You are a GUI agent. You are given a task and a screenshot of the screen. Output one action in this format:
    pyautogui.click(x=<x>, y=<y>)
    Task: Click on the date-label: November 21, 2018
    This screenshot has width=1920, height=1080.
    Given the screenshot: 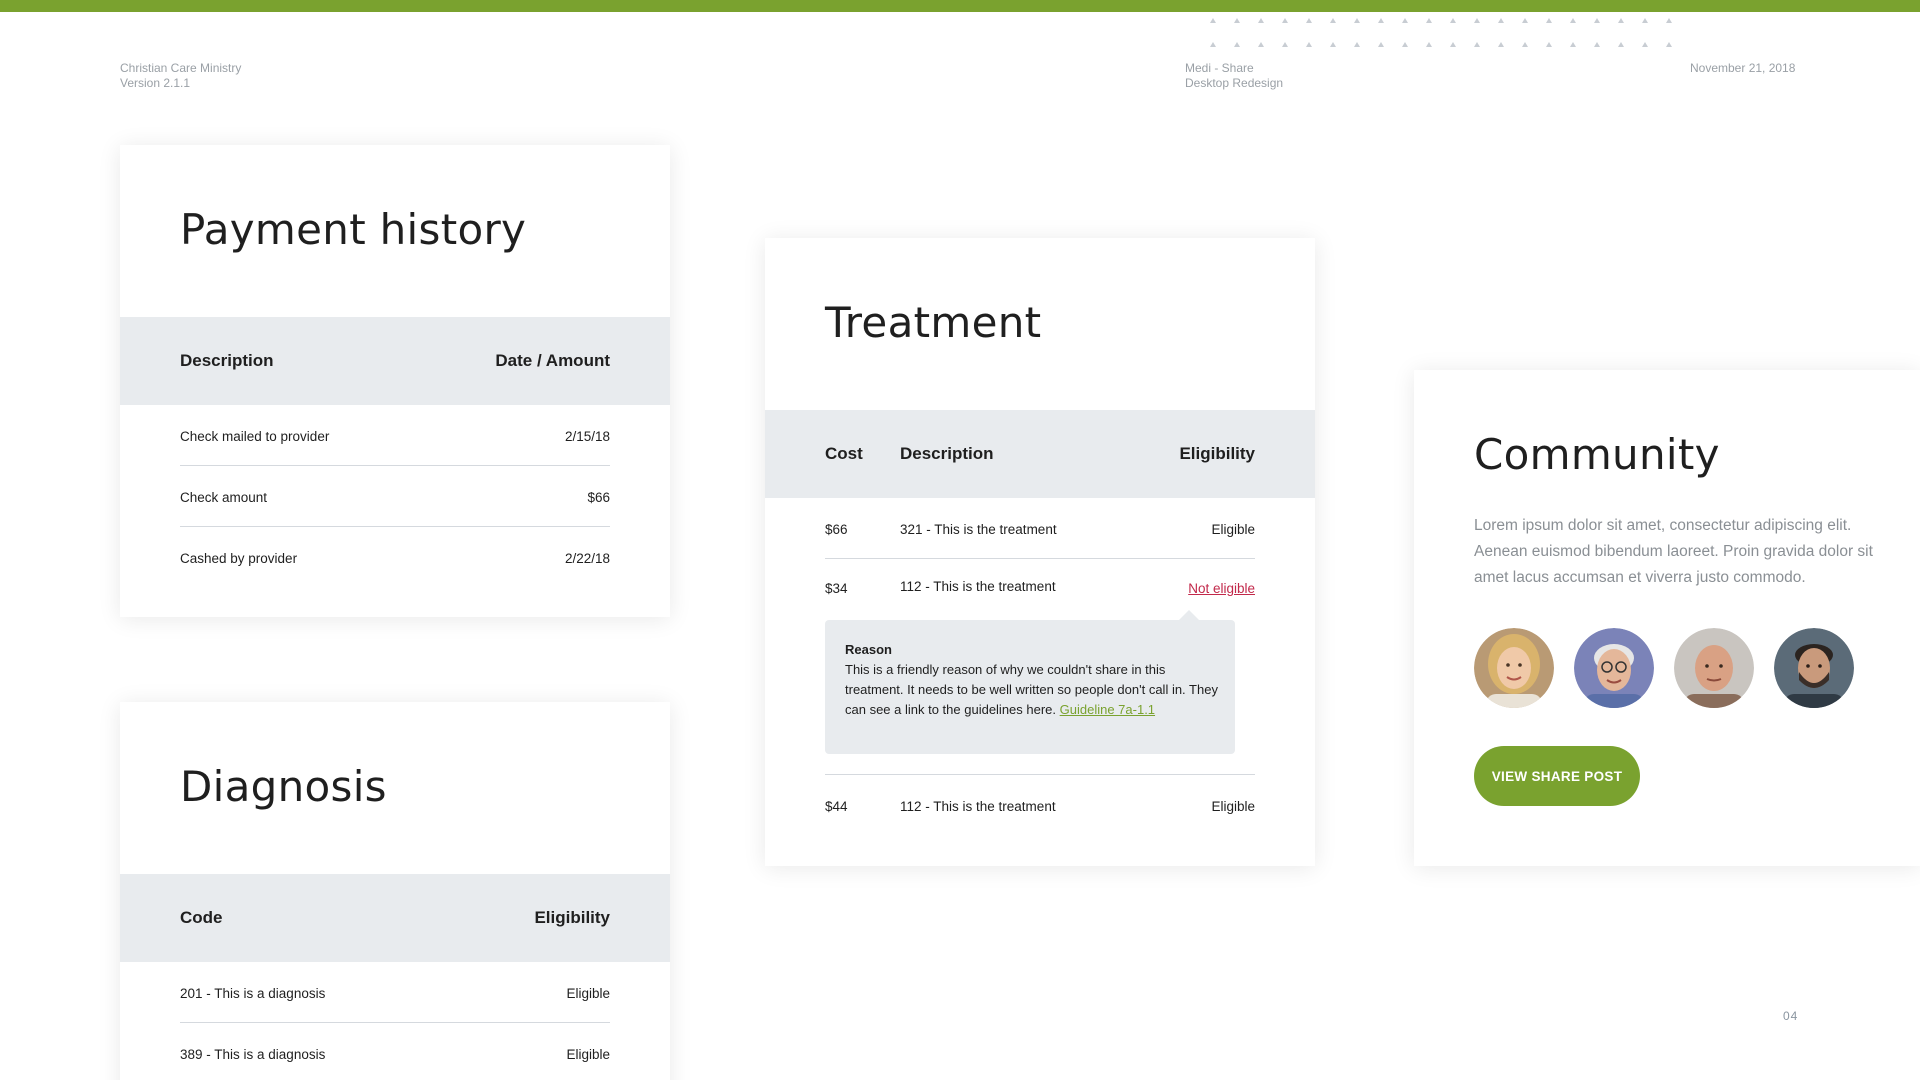 What is the action you would take?
    pyautogui.click(x=1743, y=68)
    